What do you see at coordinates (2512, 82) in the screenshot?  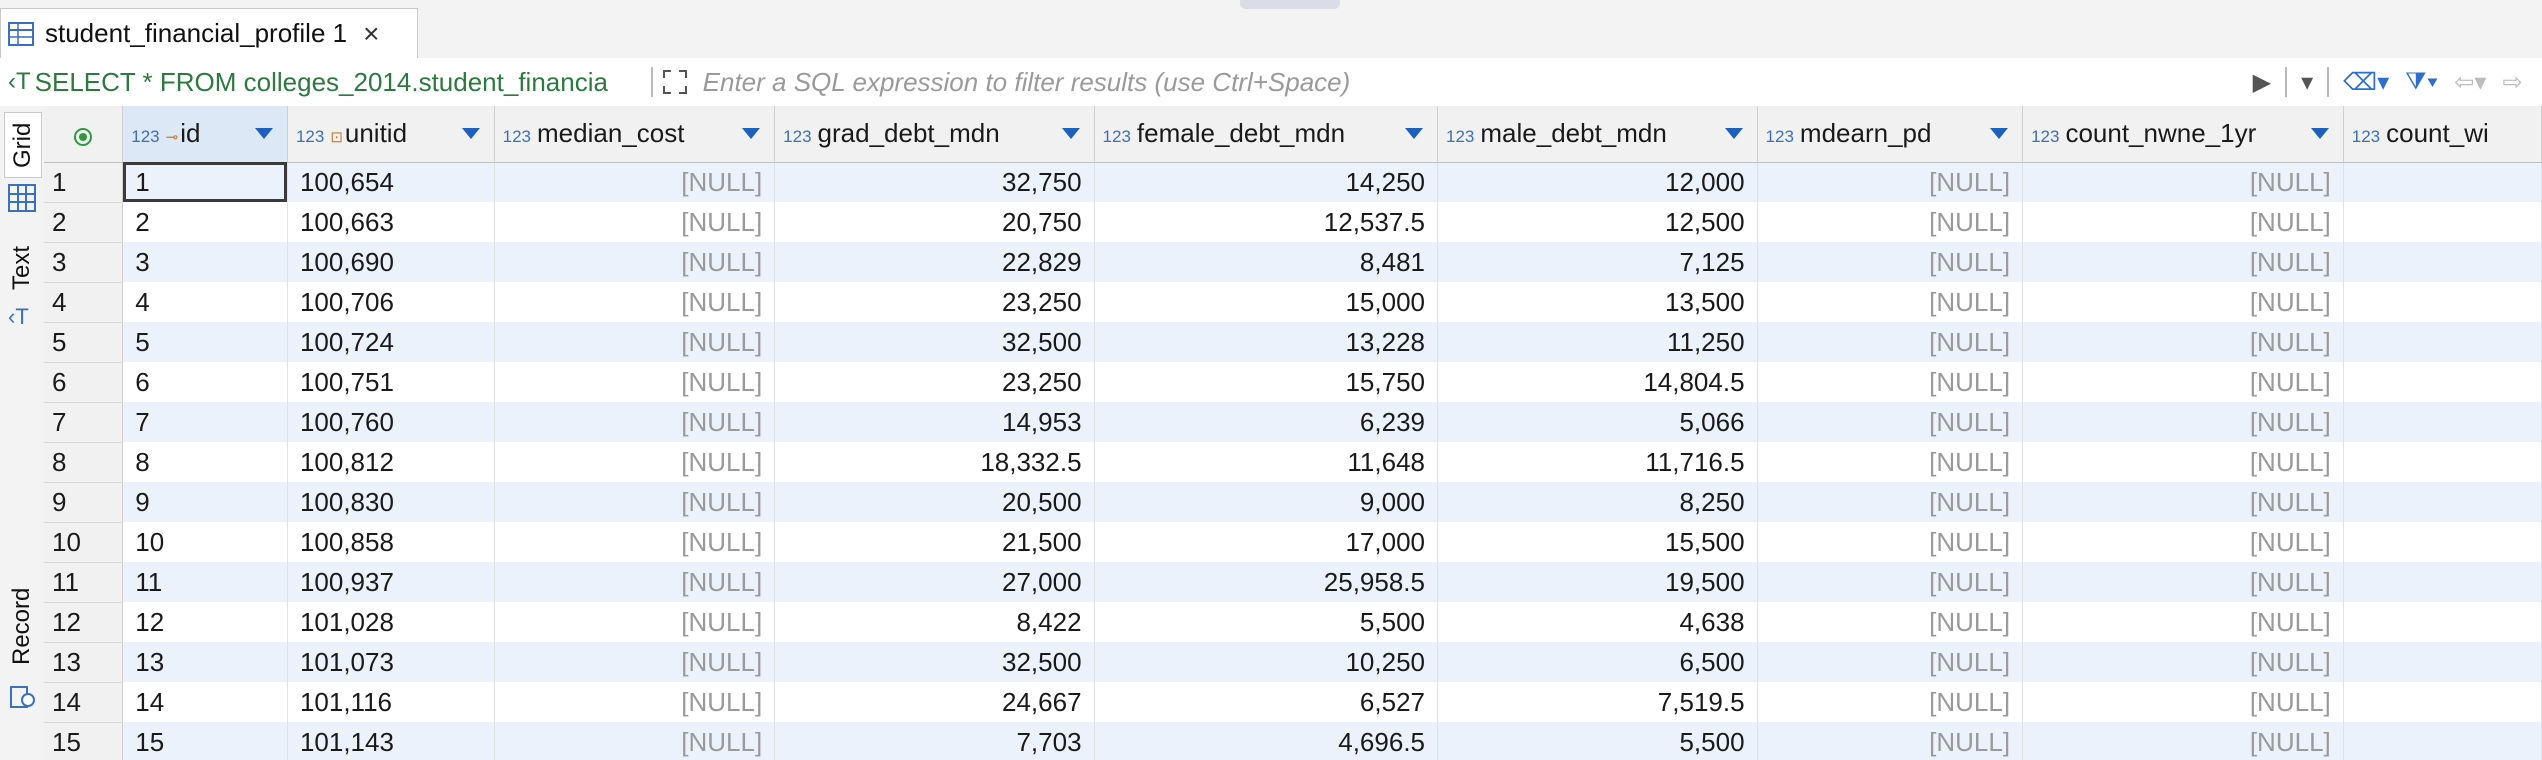 I see `forward-icon: ⇨` at bounding box center [2512, 82].